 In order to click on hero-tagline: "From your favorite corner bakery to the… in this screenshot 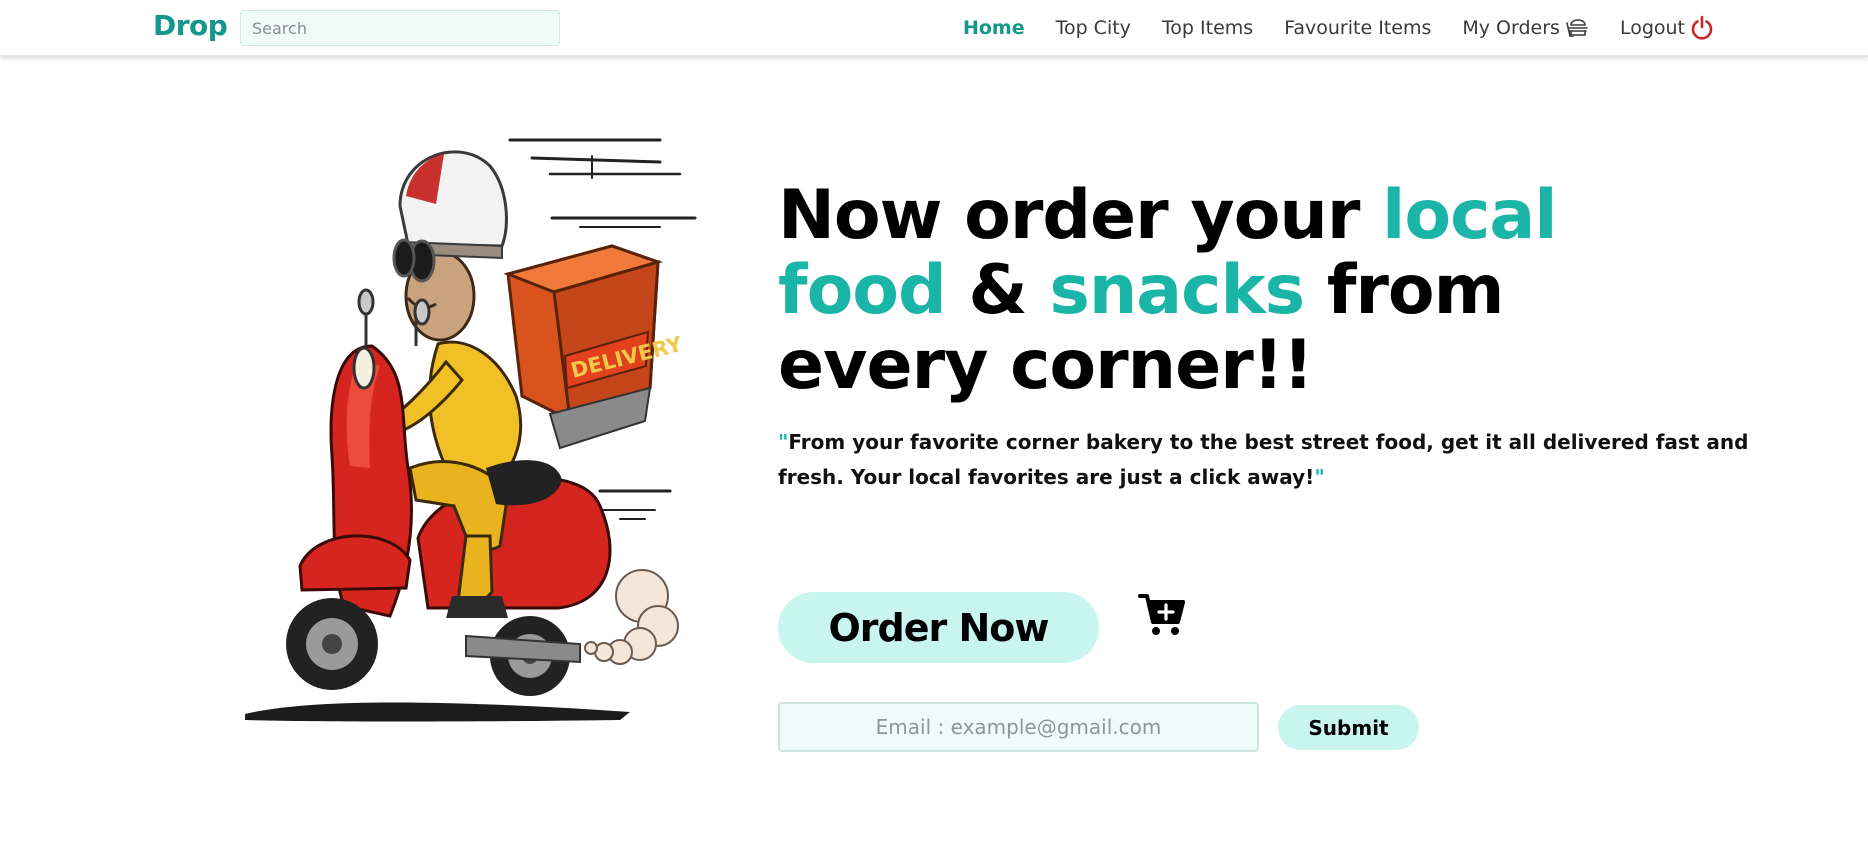, I will do `click(1283, 460)`.